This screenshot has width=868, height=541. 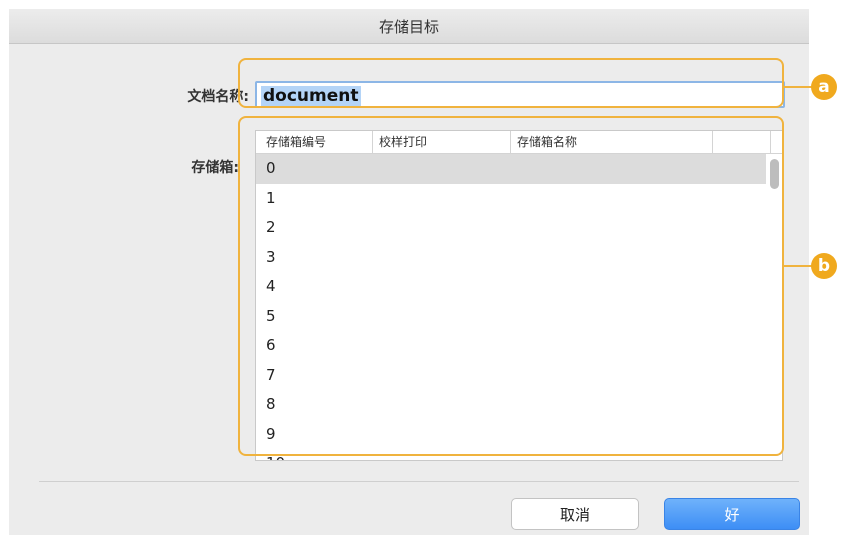 I want to click on callout-line-b, so click(x=798, y=266).